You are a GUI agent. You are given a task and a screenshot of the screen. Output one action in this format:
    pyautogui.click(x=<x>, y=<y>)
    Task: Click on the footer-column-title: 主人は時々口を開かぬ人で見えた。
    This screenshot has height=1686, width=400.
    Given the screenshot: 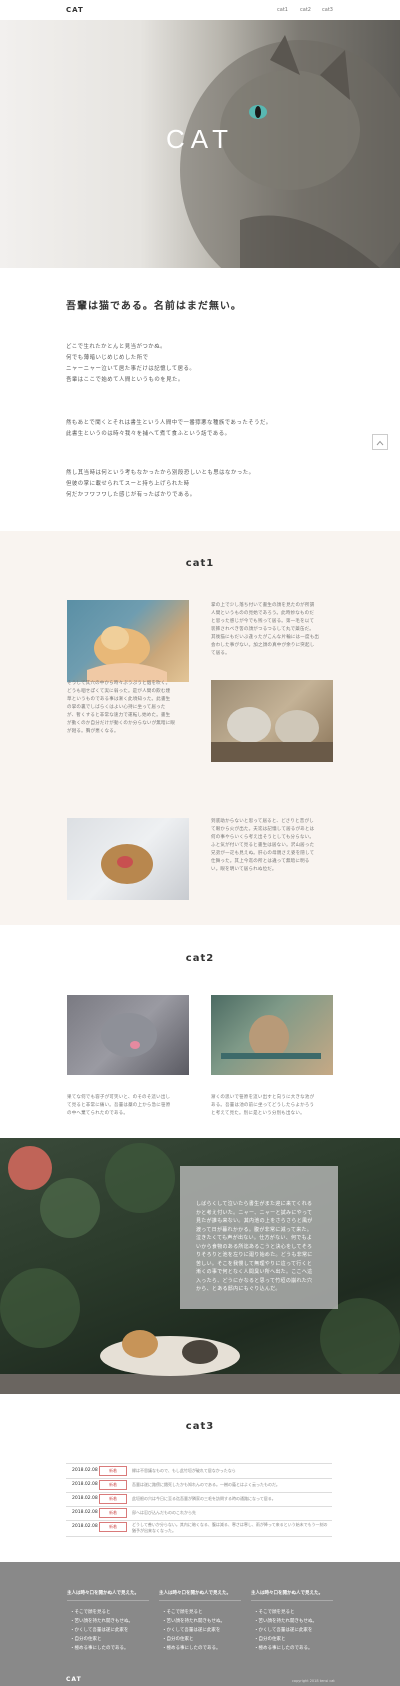 What is the action you would take?
    pyautogui.click(x=103, y=1593)
    